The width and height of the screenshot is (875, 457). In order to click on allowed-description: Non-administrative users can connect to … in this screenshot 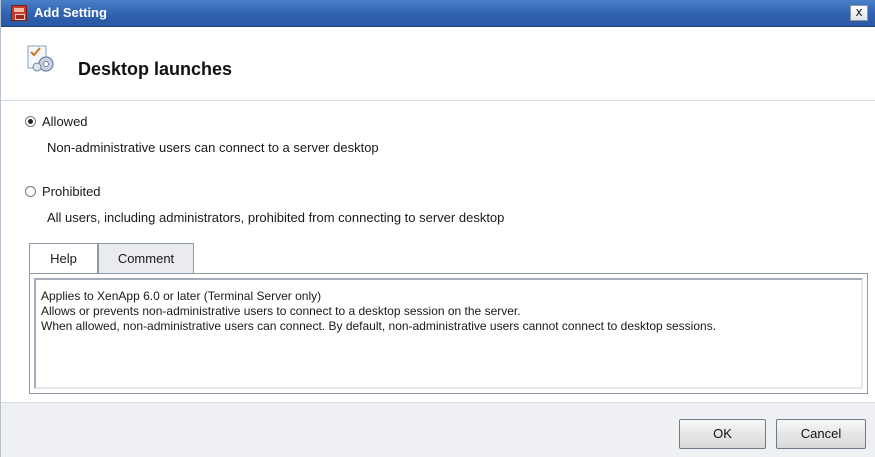, I will do `click(213, 147)`.